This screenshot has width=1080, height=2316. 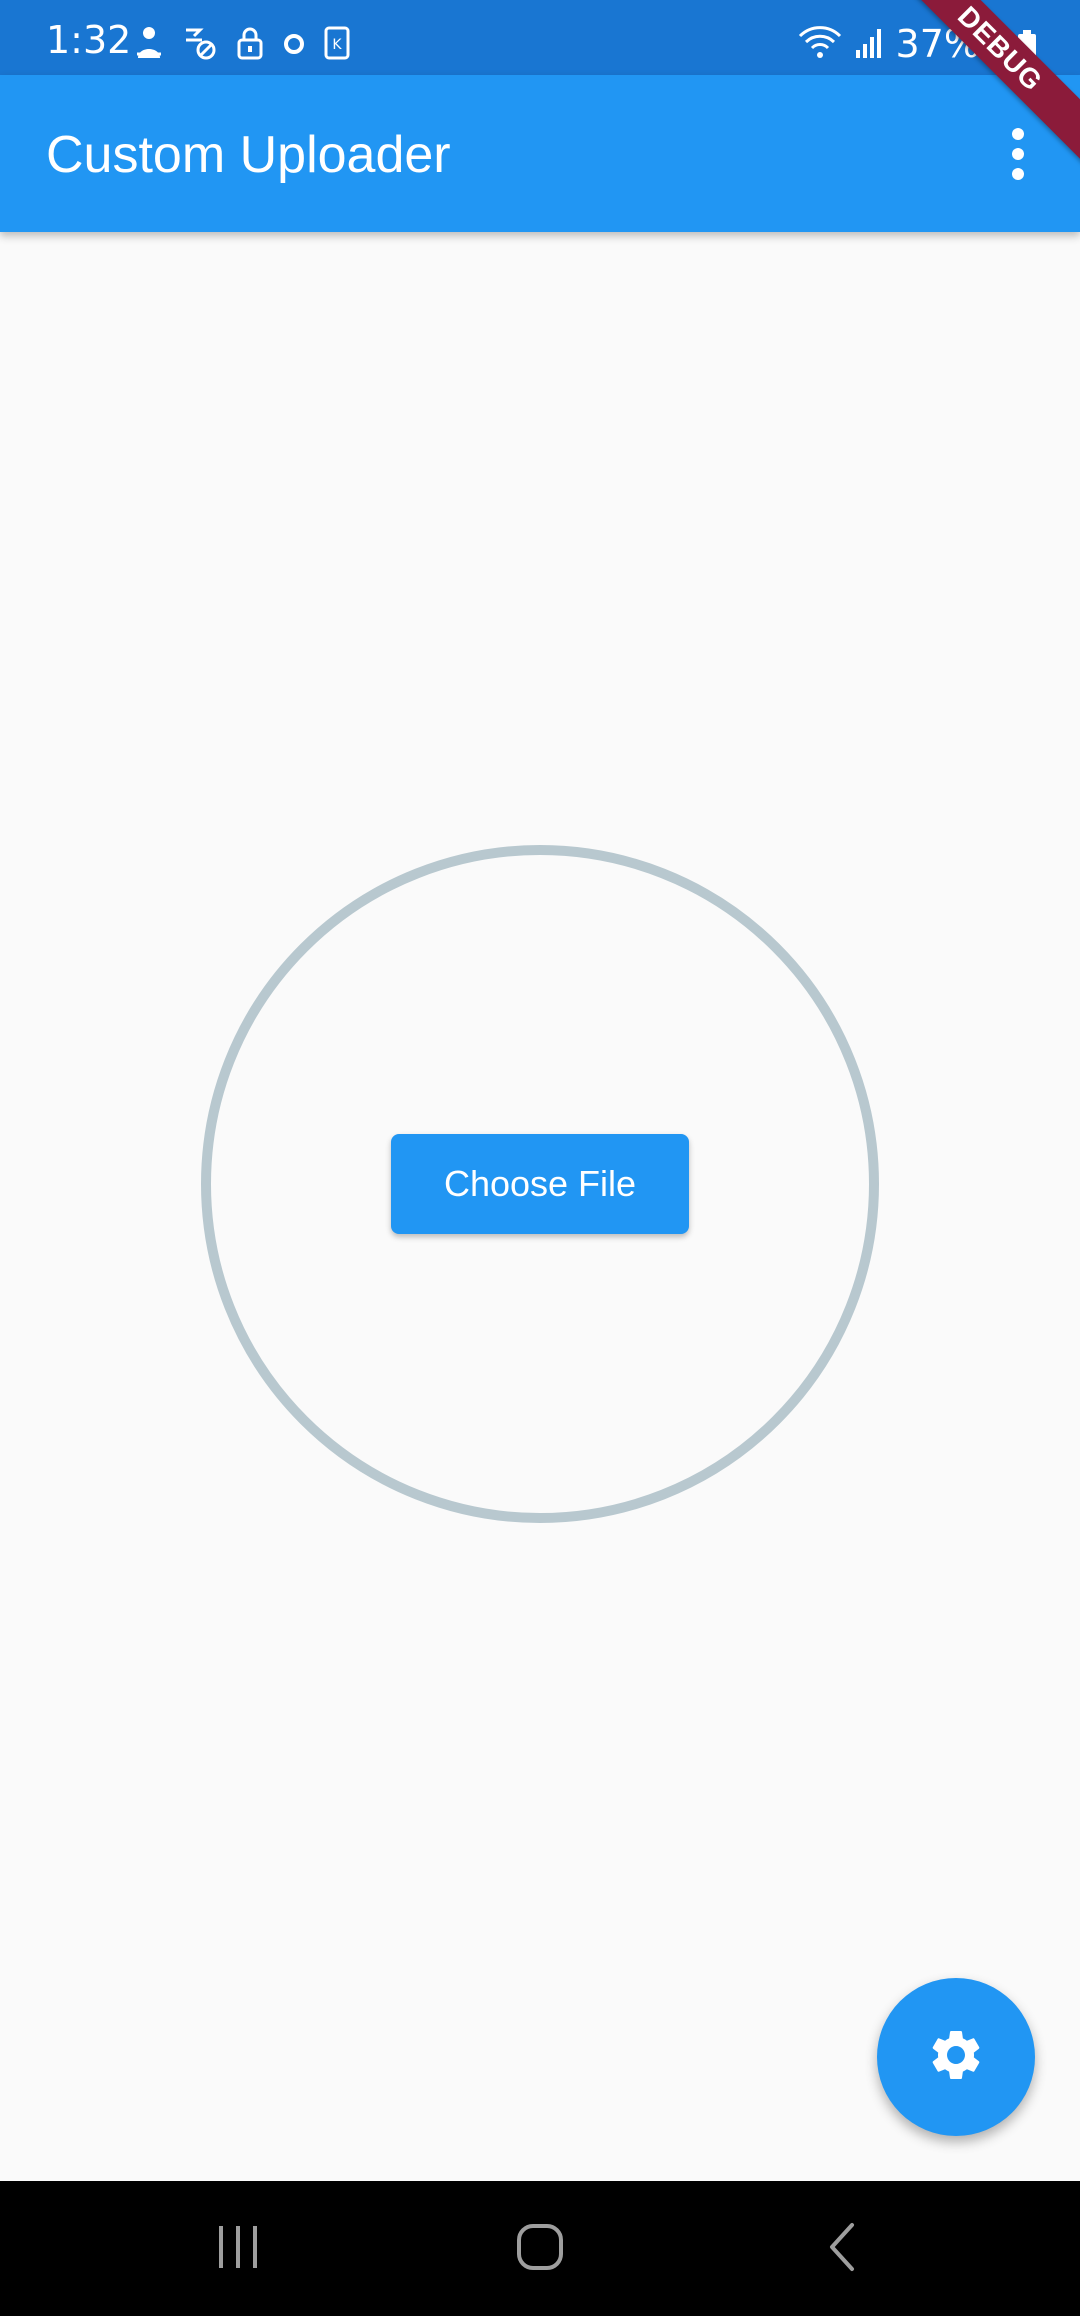 I want to click on circle-icon, so click(x=294, y=45).